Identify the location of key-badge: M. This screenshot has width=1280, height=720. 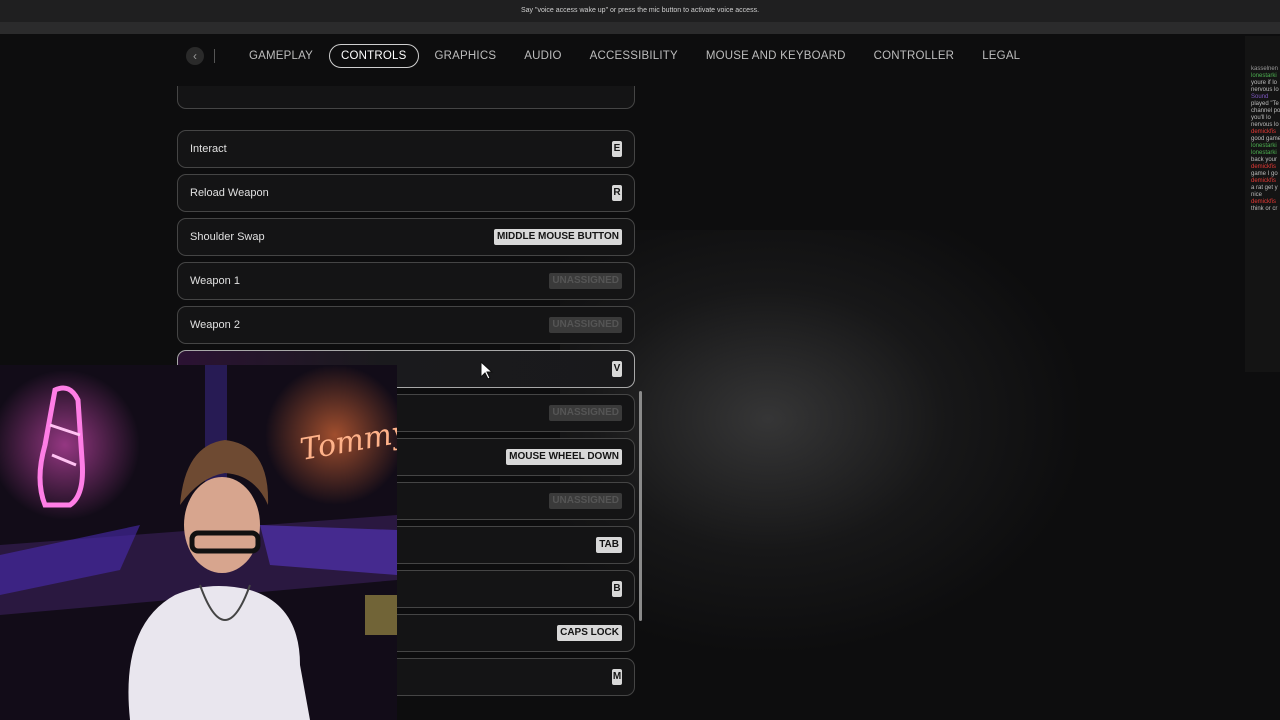
(617, 677).